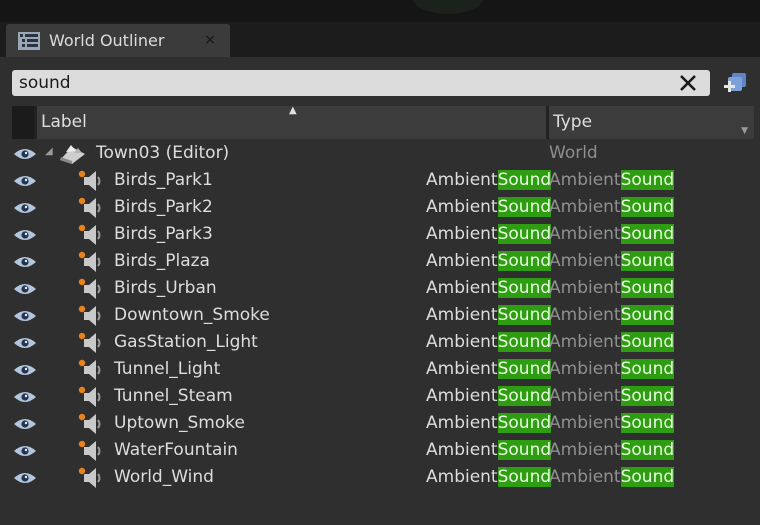 Image resolution: width=760 pixels, height=525 pixels. I want to click on column-dropdown-icon: ▼, so click(744, 131).